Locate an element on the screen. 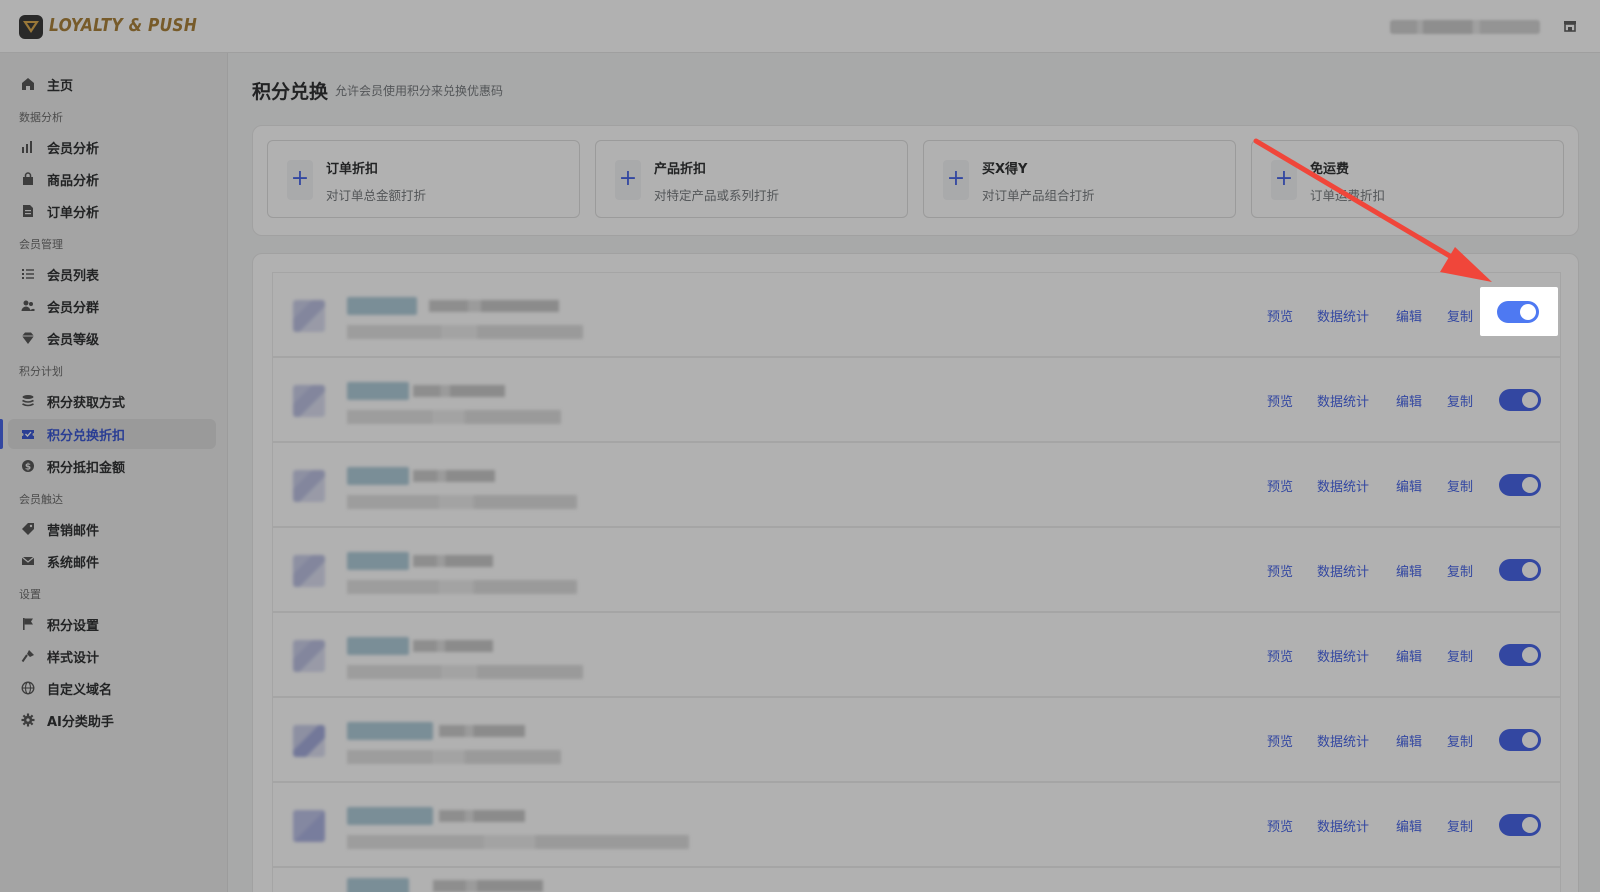 Image resolution: width=1600 pixels, height=892 pixels. sidebar-item-system-email: 系统邮件 is located at coordinates (112, 561).